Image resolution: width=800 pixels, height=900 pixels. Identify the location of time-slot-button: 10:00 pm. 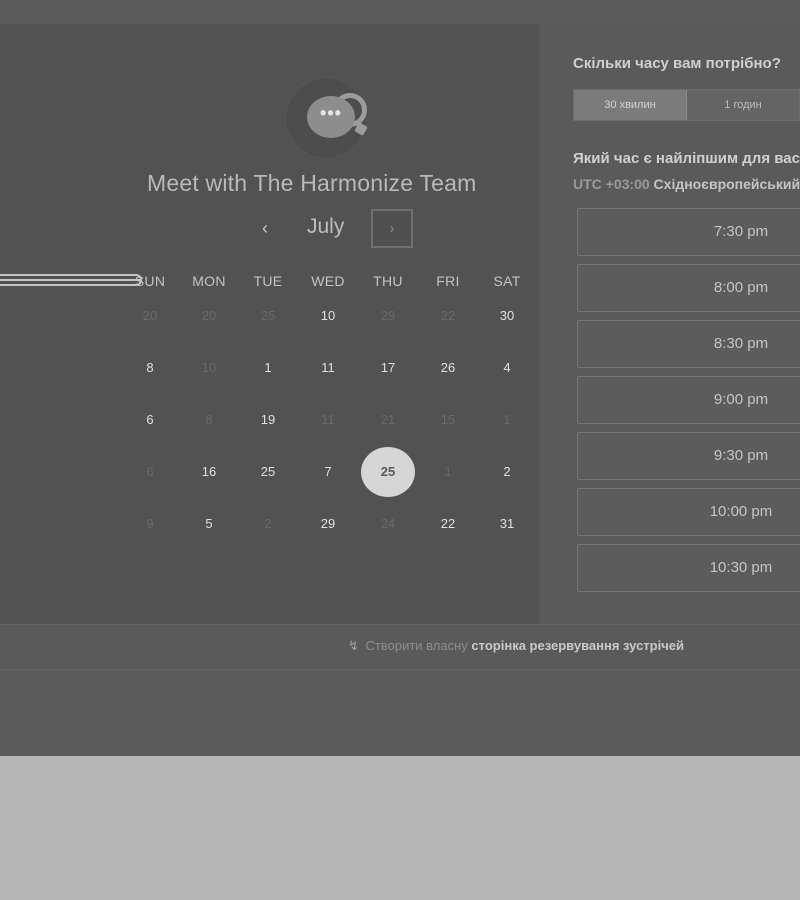
(688, 512).